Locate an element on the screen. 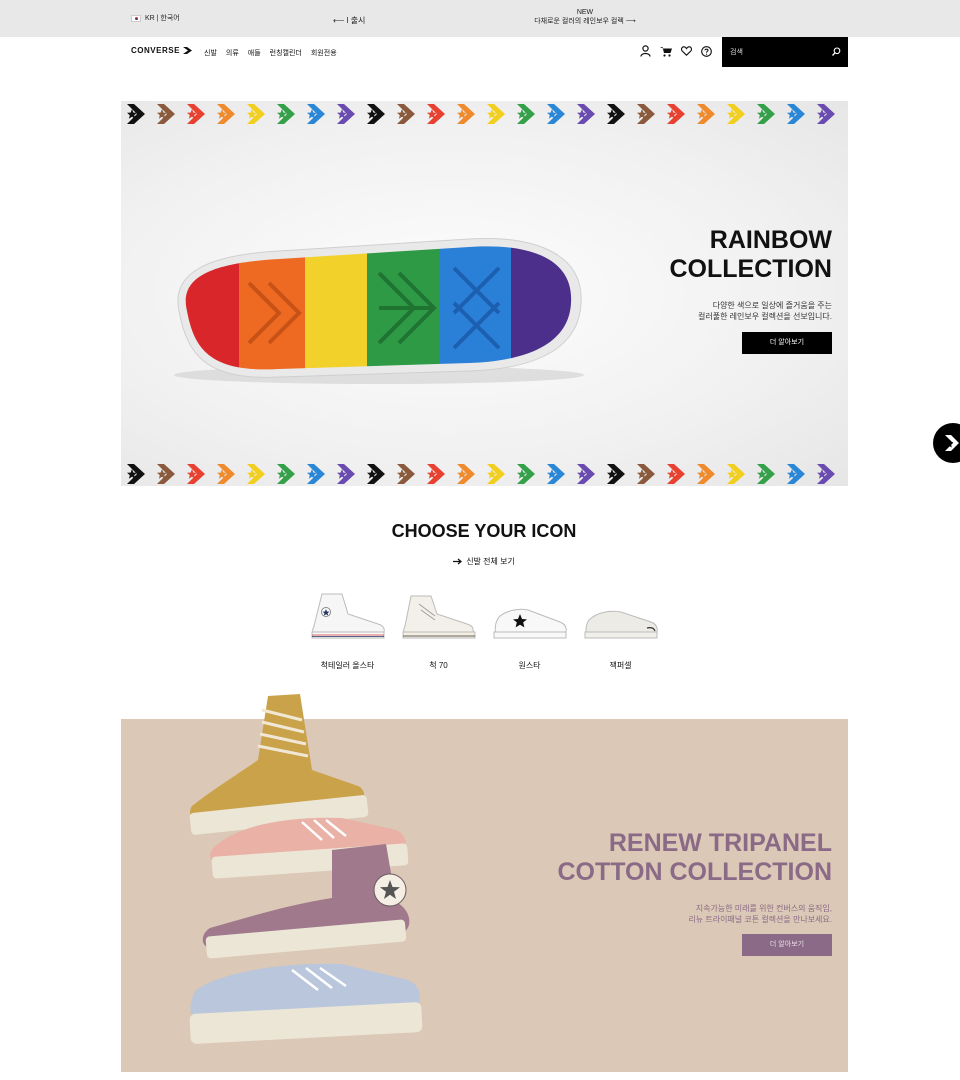  shoe-name: 척테일러 올스타 is located at coordinates (347, 665).